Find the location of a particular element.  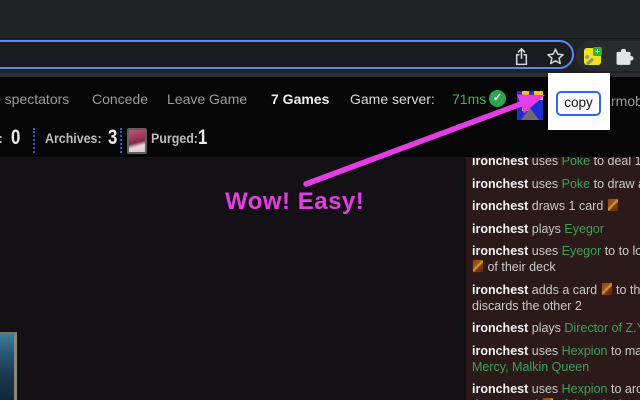

server-ok-check-icon: ✓ is located at coordinates (497, 98).